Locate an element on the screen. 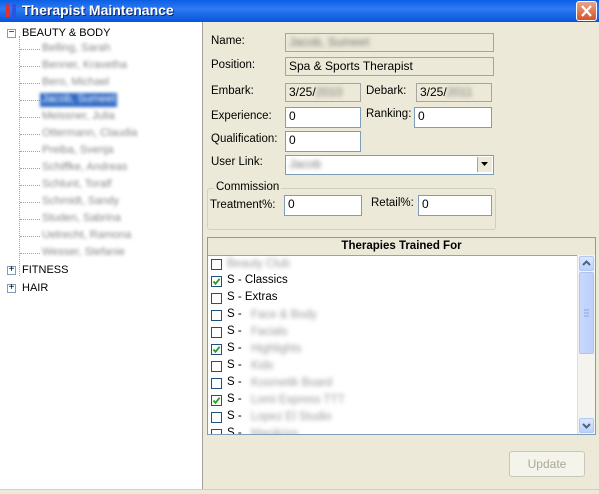 This screenshot has height=494, width=599. debark-field: 3/25/2011 is located at coordinates (454, 92).